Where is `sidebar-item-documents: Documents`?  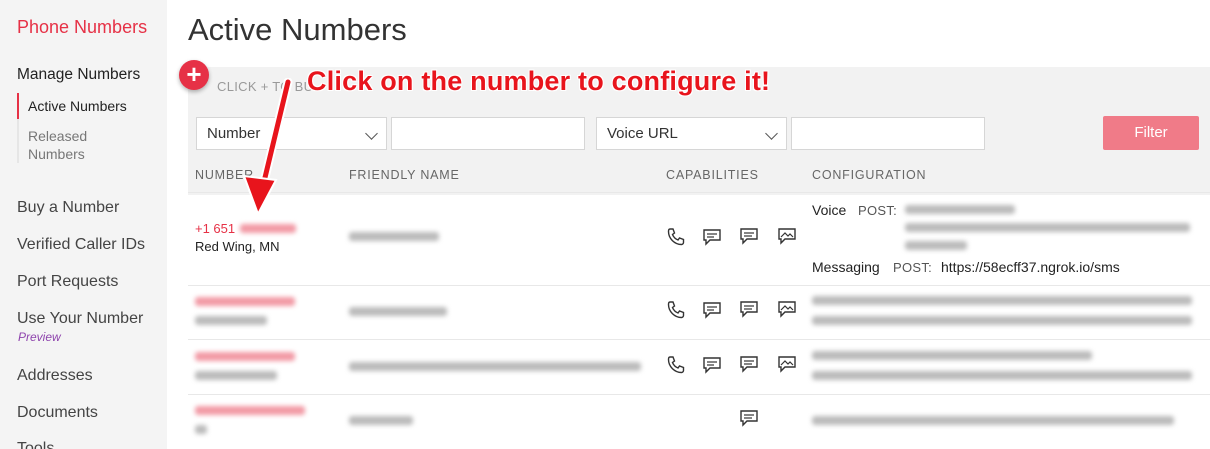
sidebar-item-documents: Documents is located at coordinates (57, 413).